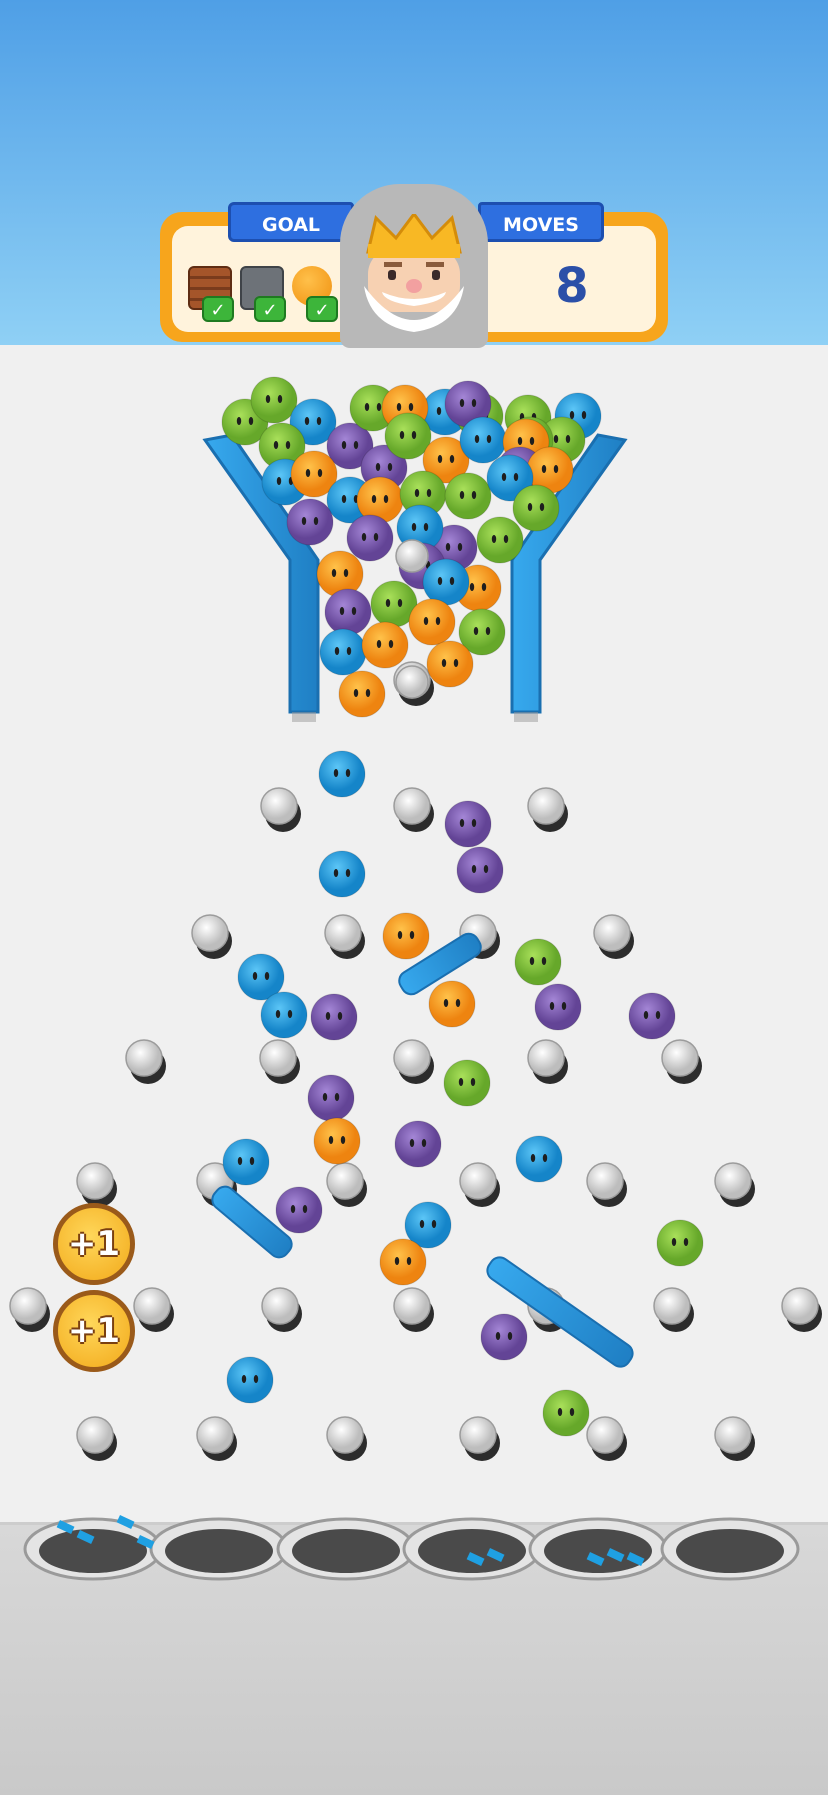 Image resolution: width=828 pixels, height=1795 pixels. I want to click on blue-ball, so click(284, 1015).